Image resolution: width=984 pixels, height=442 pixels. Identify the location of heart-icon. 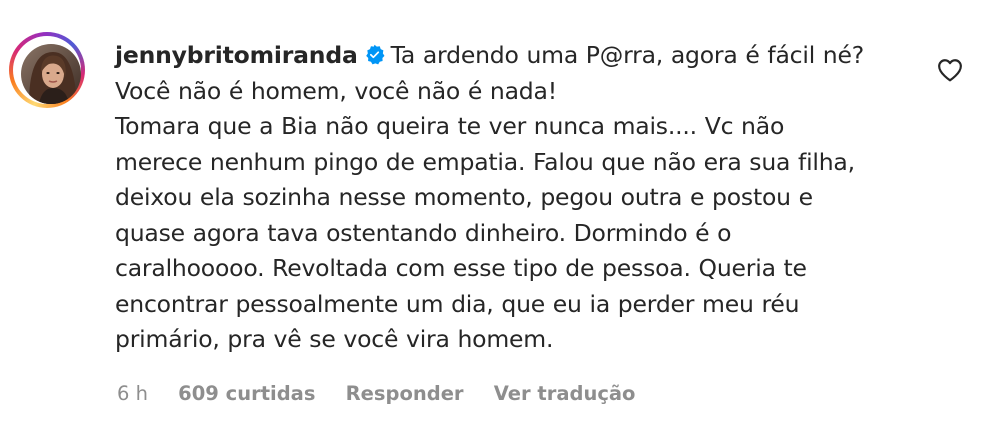
(950, 70).